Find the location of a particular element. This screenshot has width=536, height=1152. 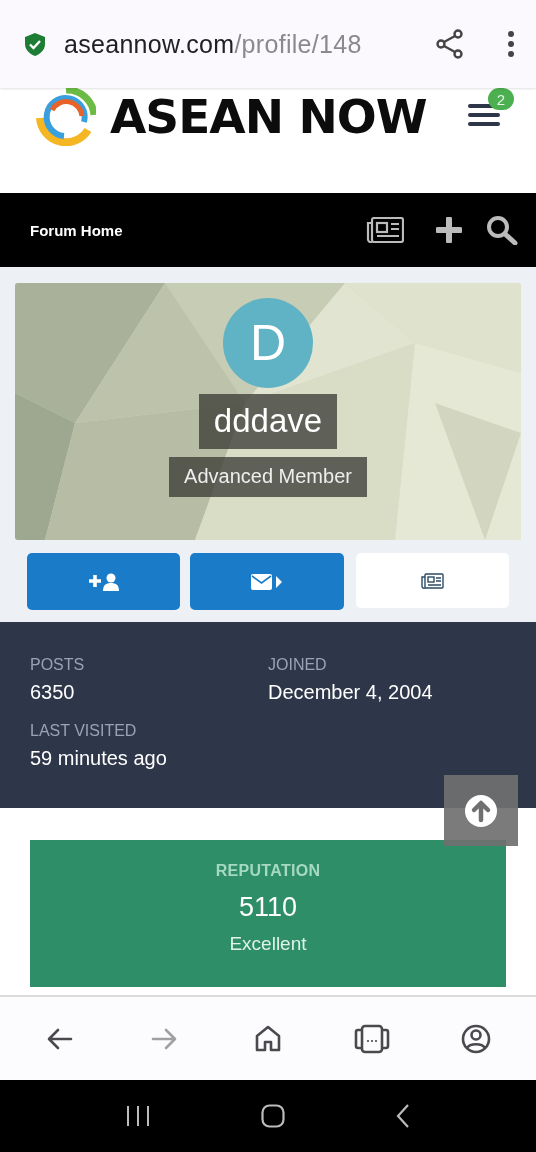

stat-value: 6350 is located at coordinates (52, 692).